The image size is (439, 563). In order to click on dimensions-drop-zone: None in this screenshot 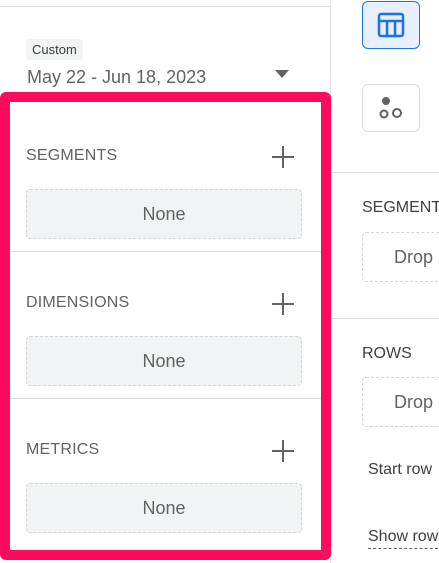, I will do `click(164, 361)`.